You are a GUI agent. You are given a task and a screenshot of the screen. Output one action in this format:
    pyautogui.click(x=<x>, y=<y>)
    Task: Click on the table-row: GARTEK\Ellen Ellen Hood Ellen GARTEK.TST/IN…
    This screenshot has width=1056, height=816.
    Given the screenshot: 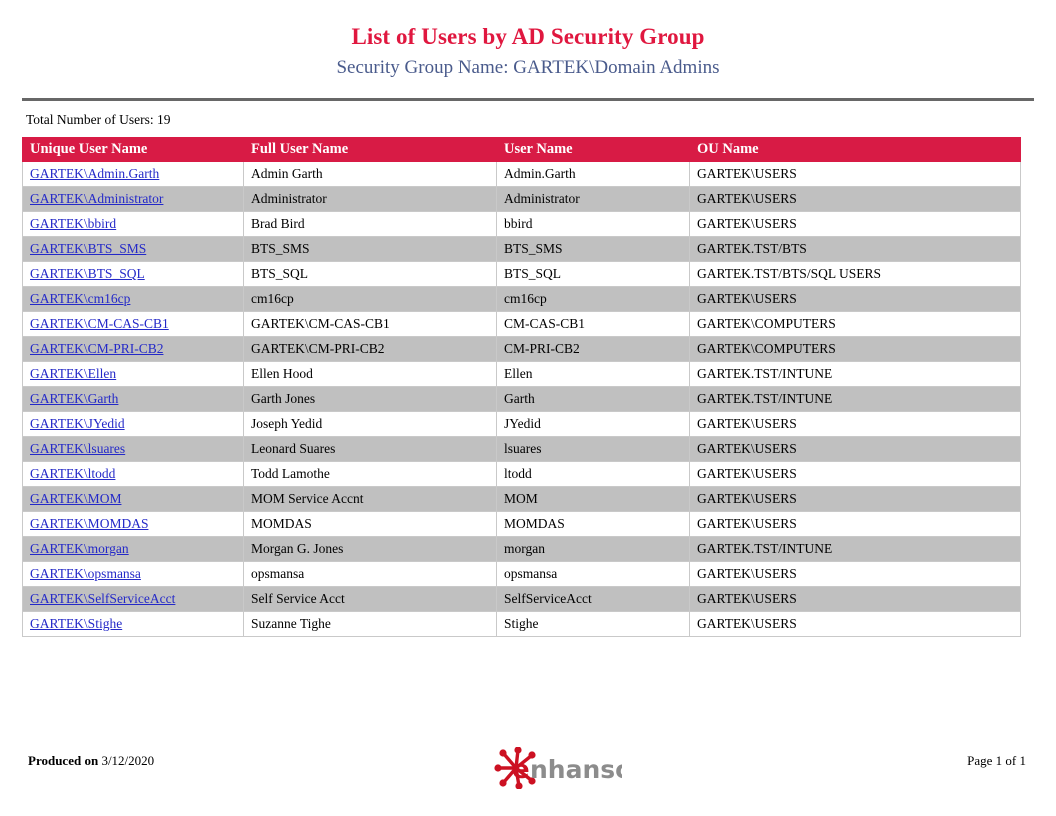 What is the action you would take?
    pyautogui.click(x=521, y=374)
    